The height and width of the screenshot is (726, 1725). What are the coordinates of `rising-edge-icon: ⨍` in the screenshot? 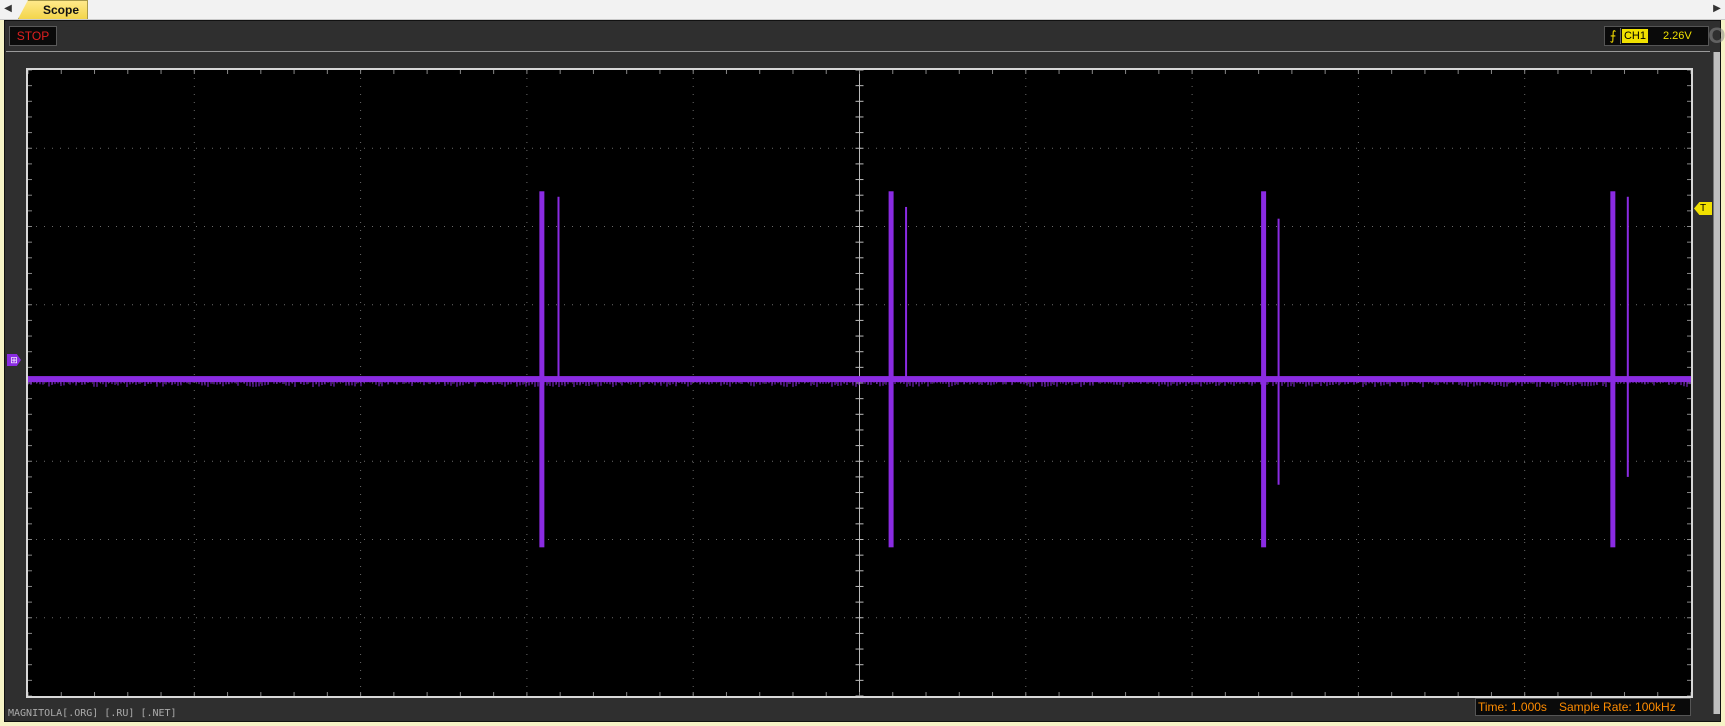 It's located at (1613, 36).